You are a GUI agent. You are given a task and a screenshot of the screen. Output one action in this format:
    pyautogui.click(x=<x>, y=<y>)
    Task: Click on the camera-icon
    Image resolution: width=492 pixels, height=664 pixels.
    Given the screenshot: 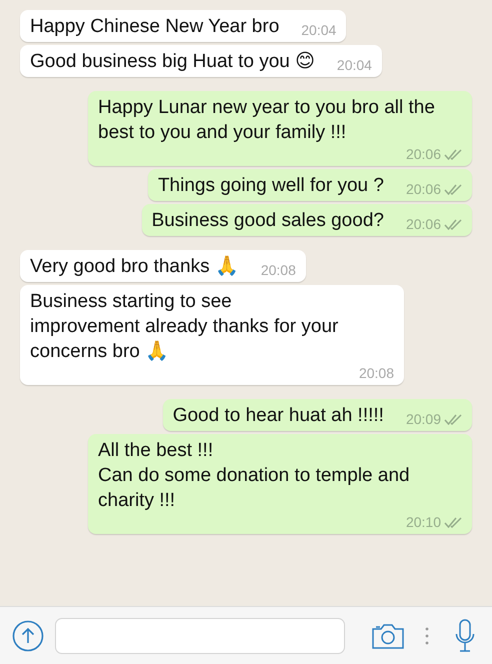 What is the action you would take?
    pyautogui.click(x=388, y=636)
    